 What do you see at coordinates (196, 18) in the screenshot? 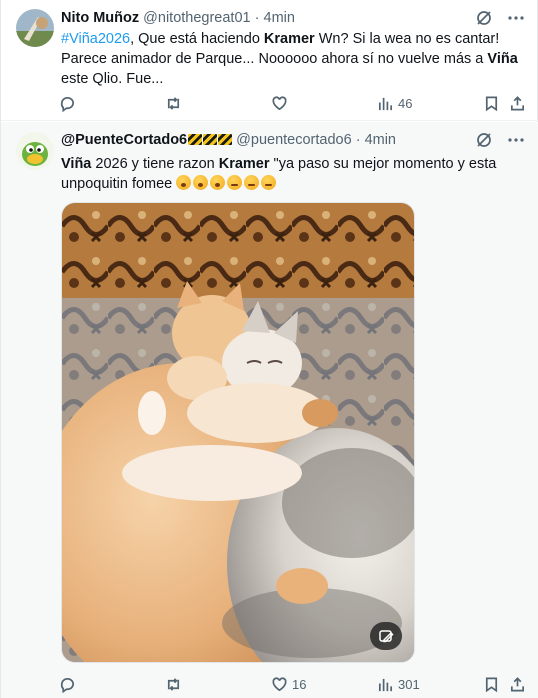
I see `author-handle: @nitothegreat01` at bounding box center [196, 18].